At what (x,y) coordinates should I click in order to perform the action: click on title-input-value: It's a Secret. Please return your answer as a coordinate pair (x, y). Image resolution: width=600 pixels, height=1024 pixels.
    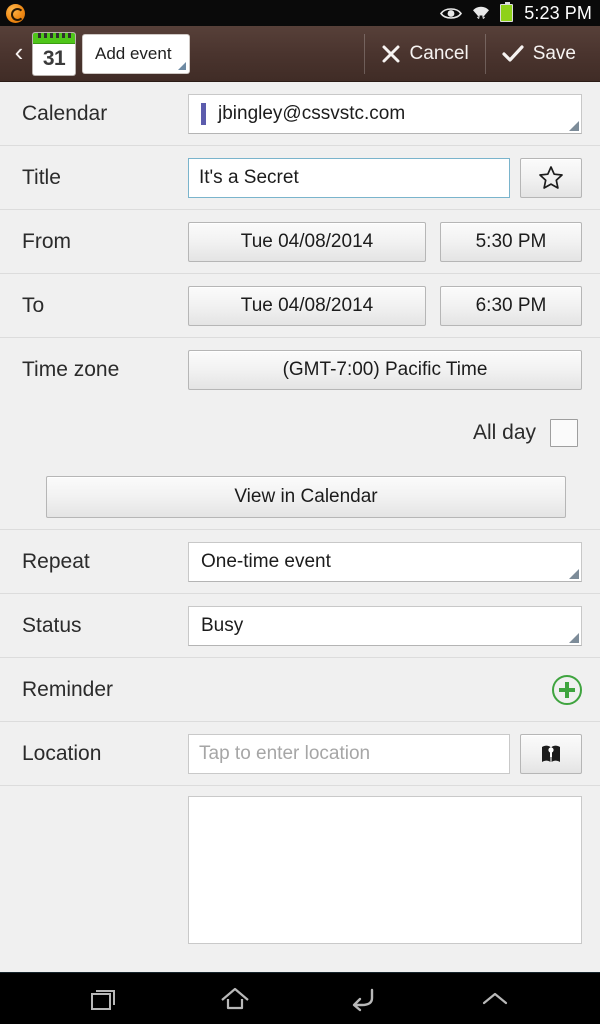
    Looking at the image, I should click on (249, 177).